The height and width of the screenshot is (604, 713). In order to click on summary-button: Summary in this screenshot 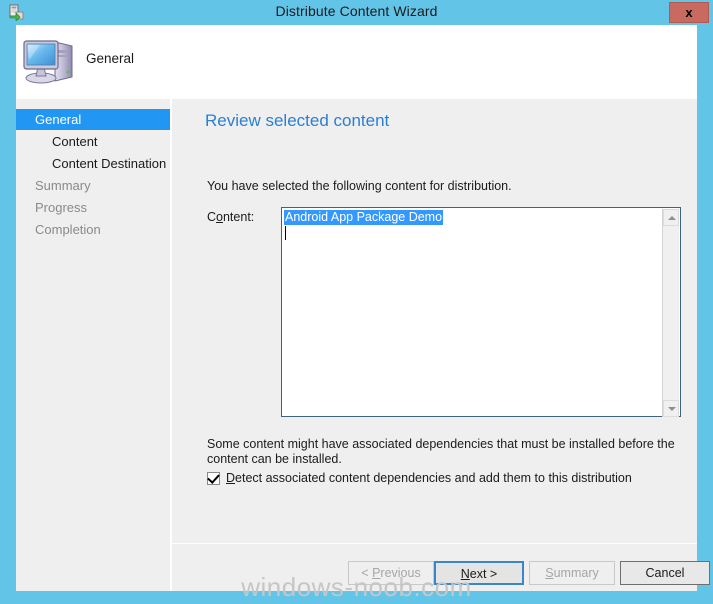, I will do `click(572, 573)`.